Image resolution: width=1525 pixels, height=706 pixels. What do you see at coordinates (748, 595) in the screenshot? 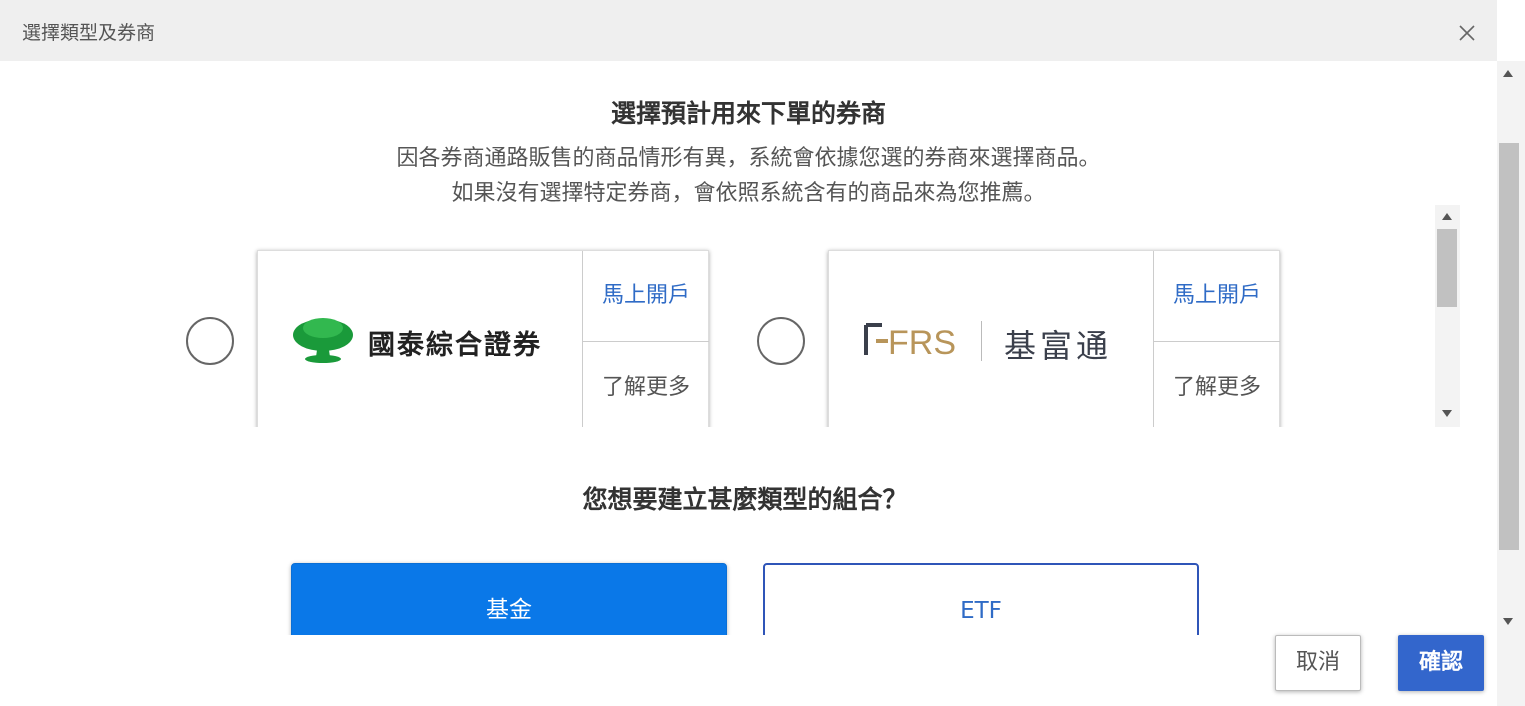
I see `portfolio-type-options: 基金 ETF` at bounding box center [748, 595].